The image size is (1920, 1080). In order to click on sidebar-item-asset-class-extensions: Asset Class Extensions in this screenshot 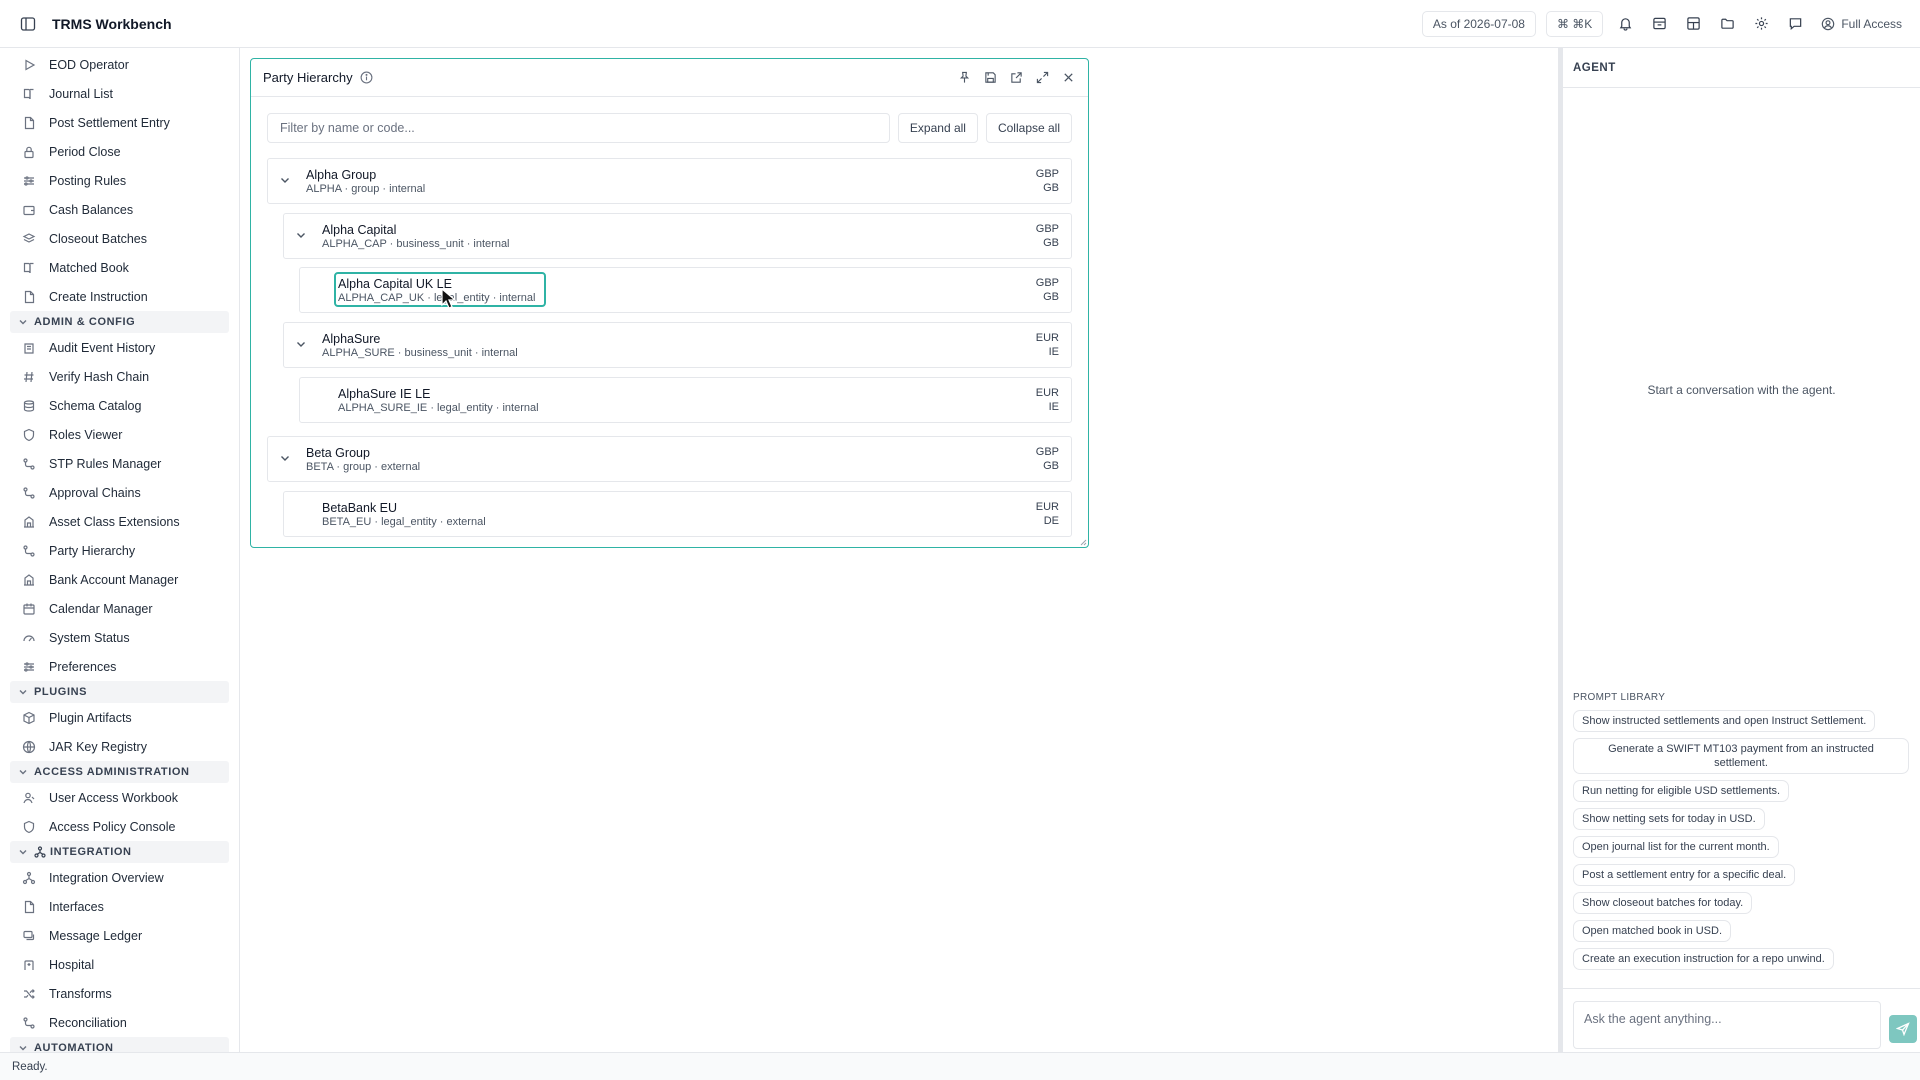, I will do `click(119, 521)`.